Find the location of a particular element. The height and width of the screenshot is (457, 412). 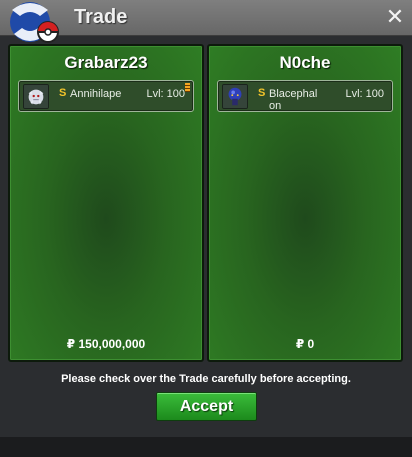

held-item-icon is located at coordinates (187, 87).